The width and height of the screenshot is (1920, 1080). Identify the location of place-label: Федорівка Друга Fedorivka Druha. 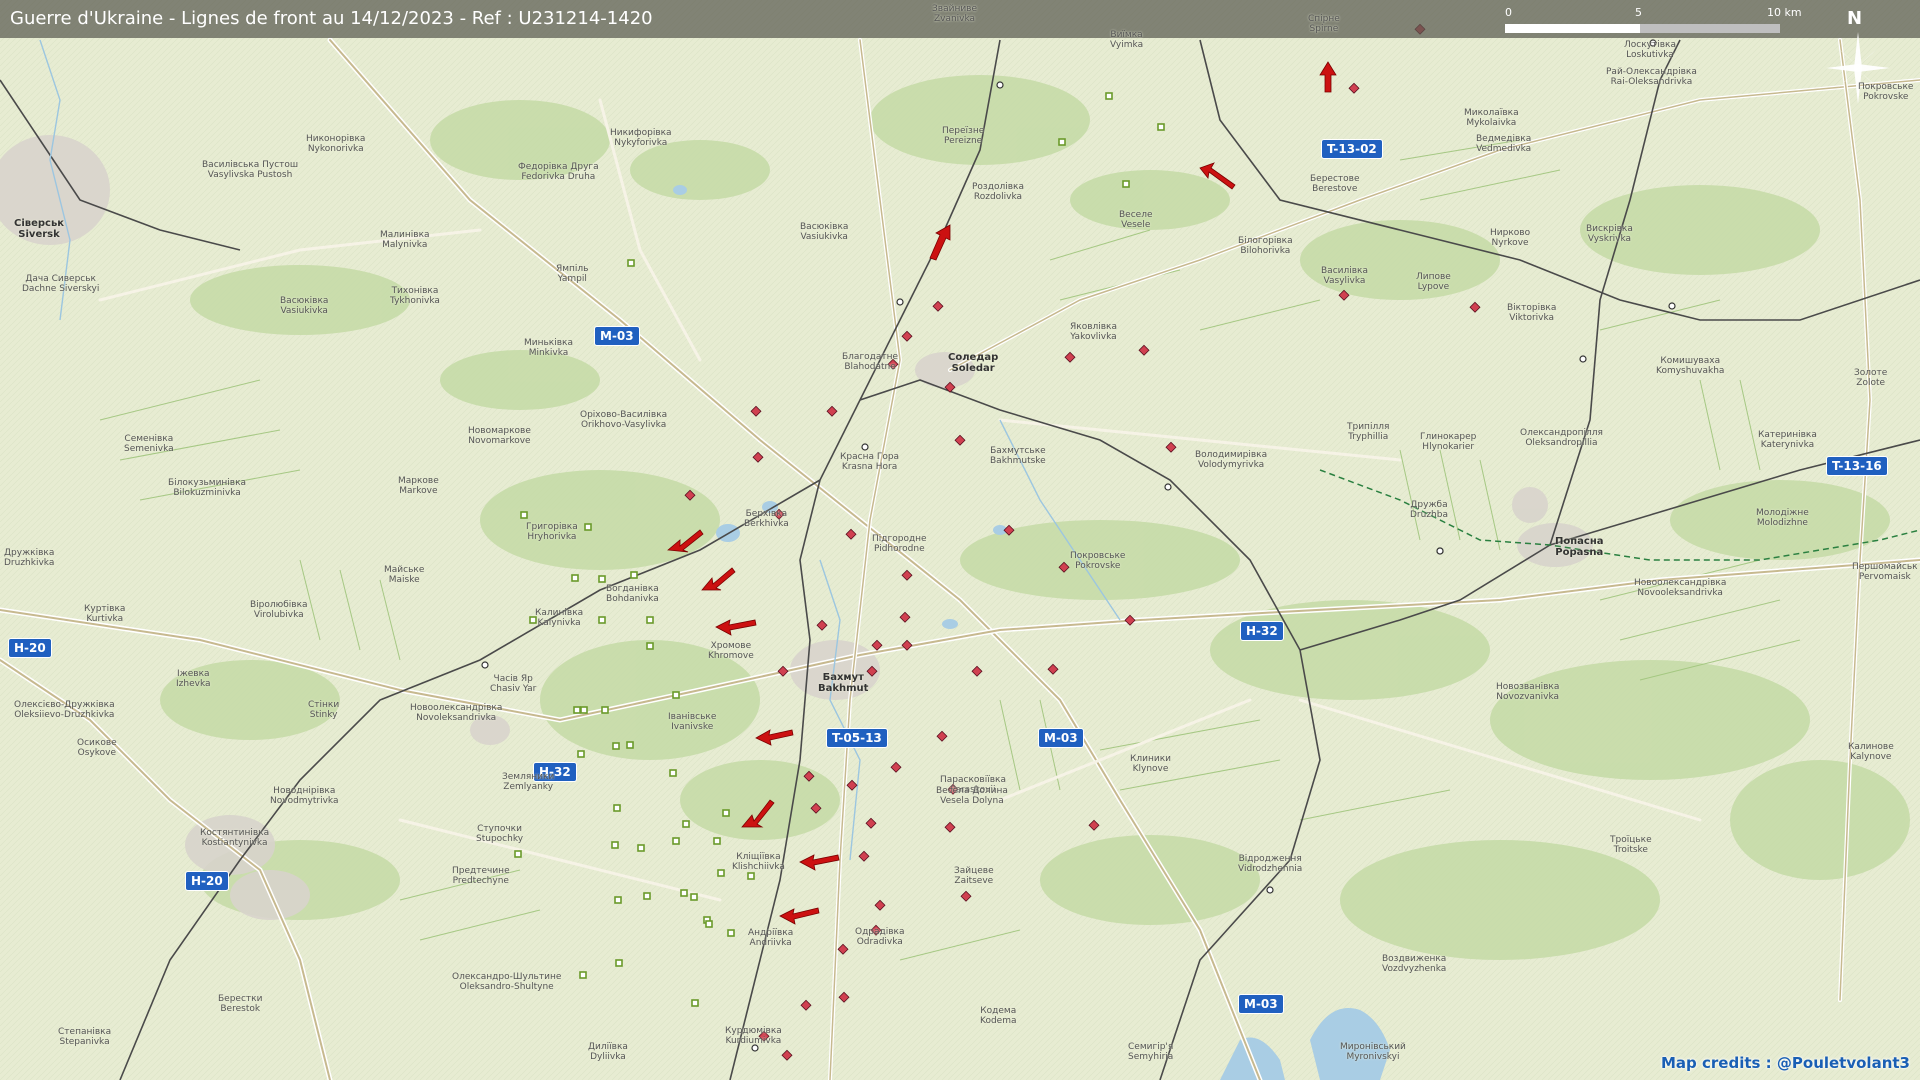
(558, 172).